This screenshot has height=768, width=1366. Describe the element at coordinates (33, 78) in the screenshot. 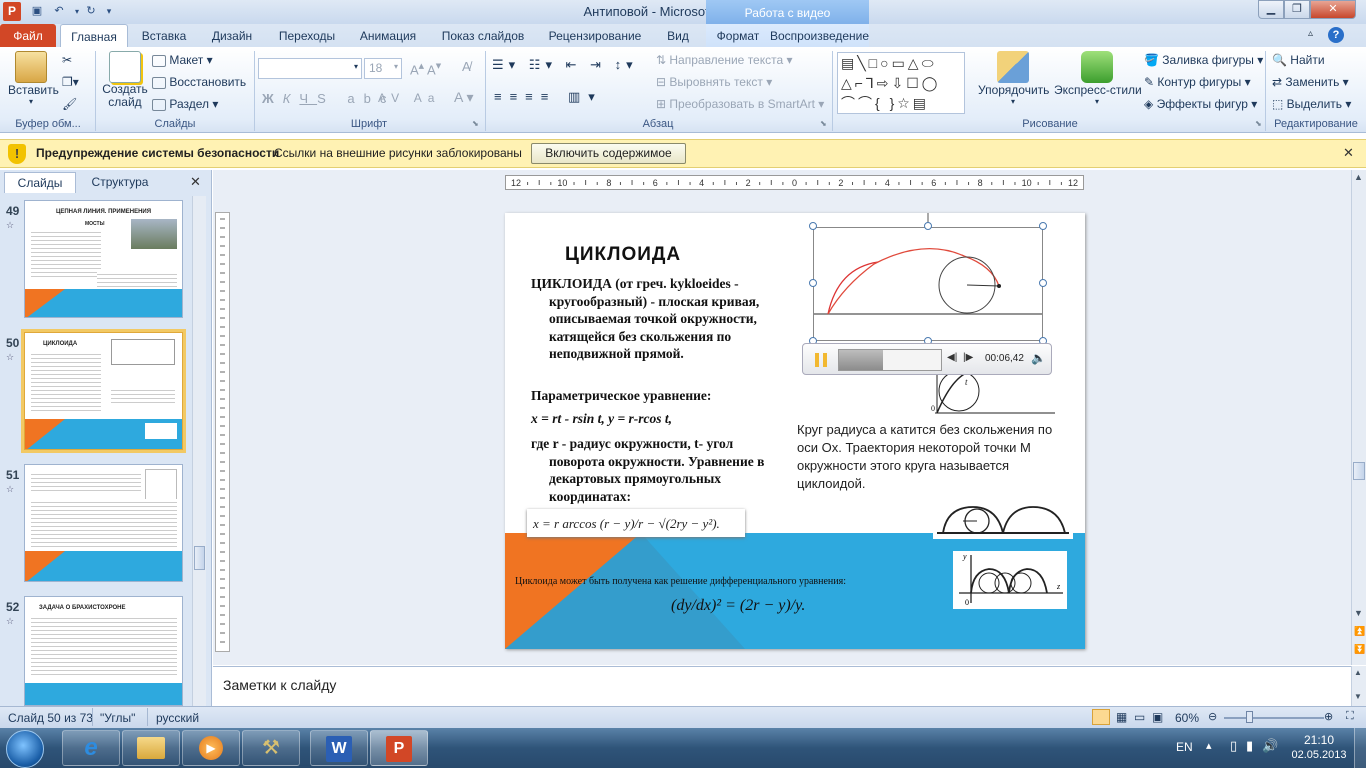

I see `paste-button: Вставить ▾` at that location.